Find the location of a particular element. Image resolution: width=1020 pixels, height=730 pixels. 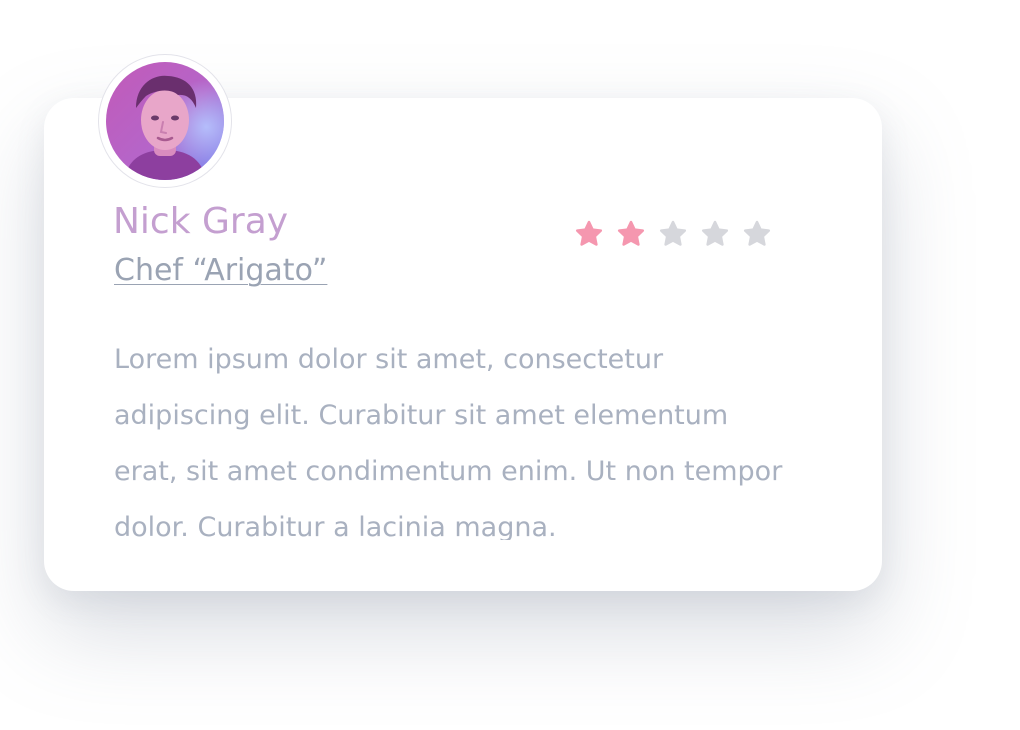

avatar-photo is located at coordinates (165, 121).